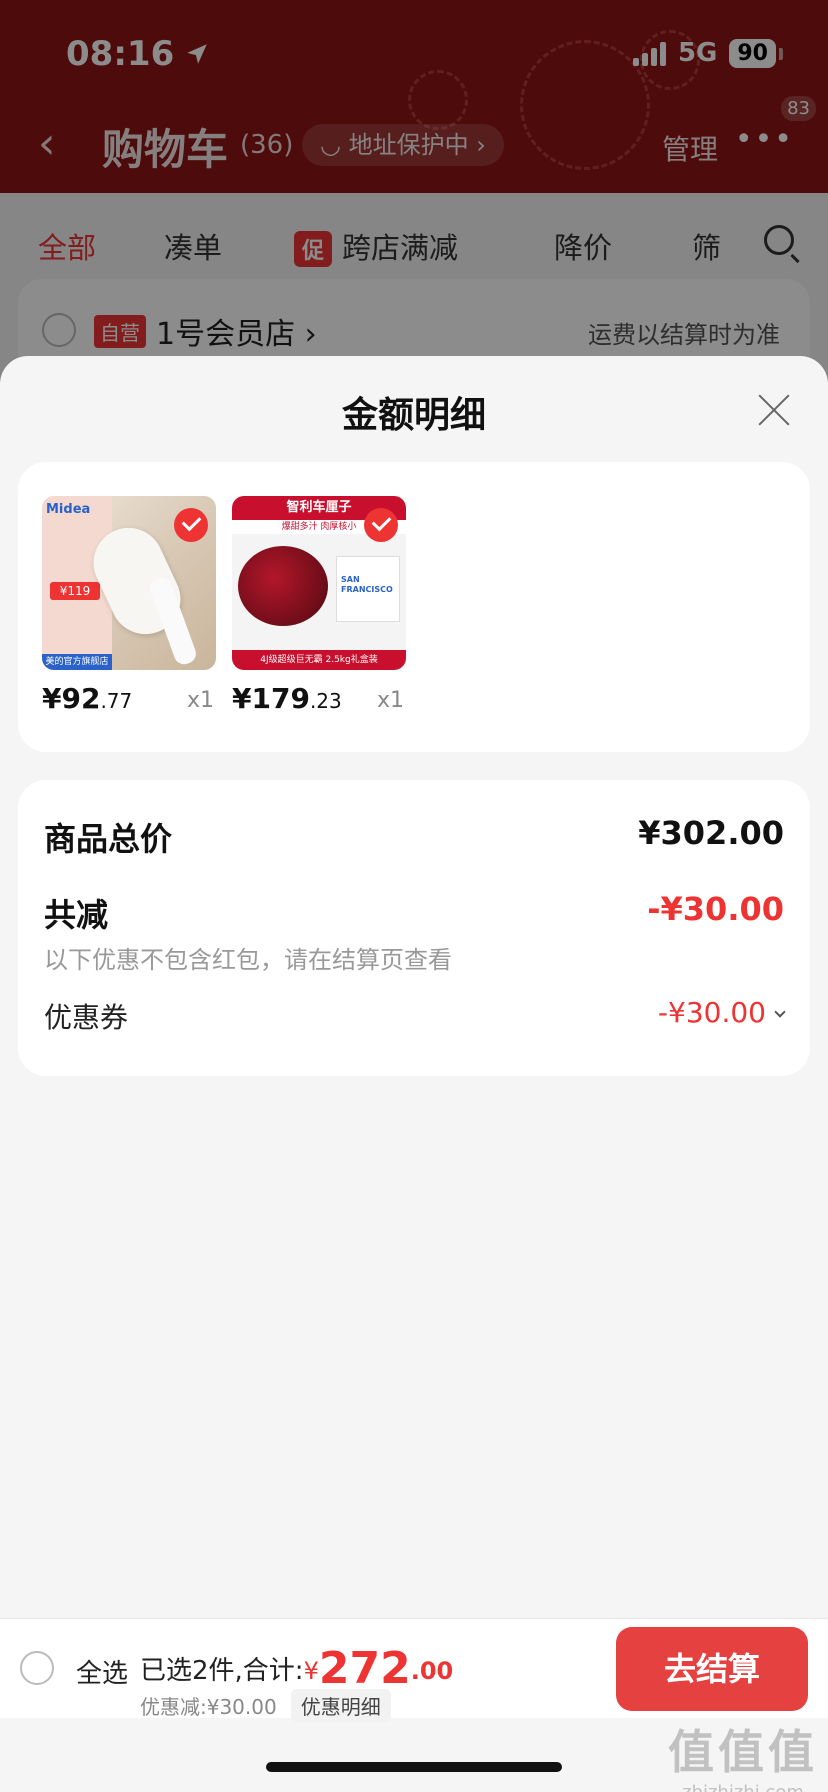  Describe the element at coordinates (68, 509) in the screenshot. I see `brand-logo: Midea` at that location.